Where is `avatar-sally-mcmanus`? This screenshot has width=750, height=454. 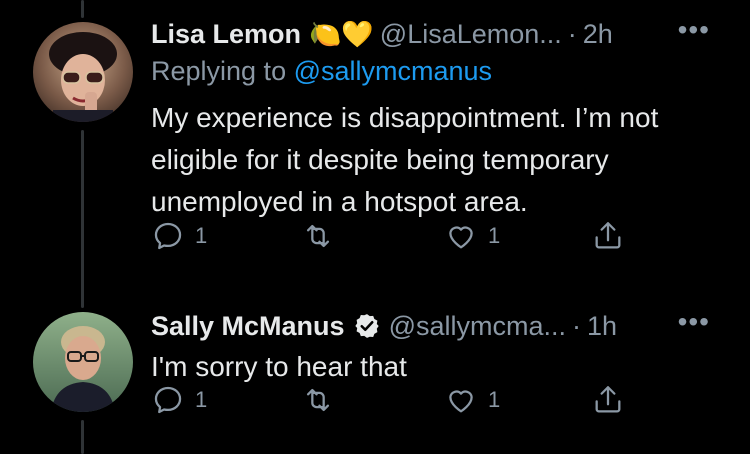
avatar-sally-mcmanus is located at coordinates (83, 362).